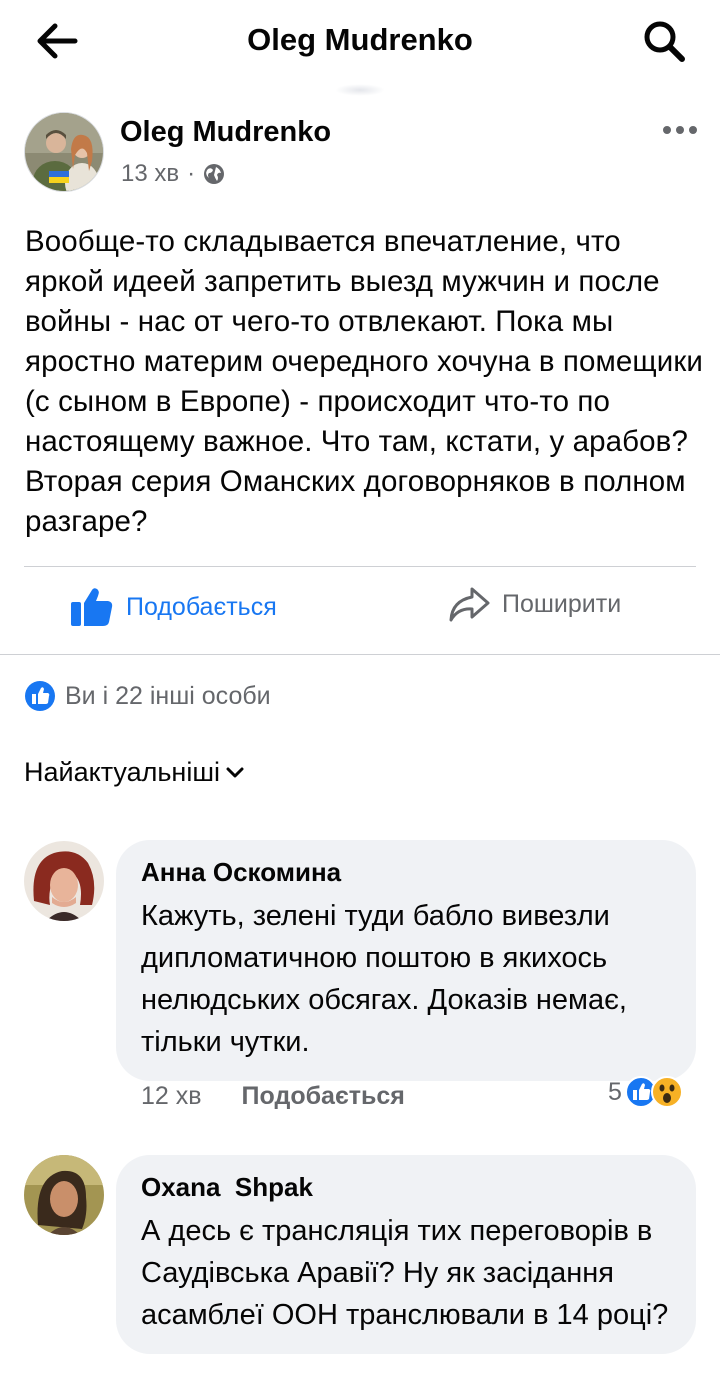  I want to click on post-more-button, so click(680, 130).